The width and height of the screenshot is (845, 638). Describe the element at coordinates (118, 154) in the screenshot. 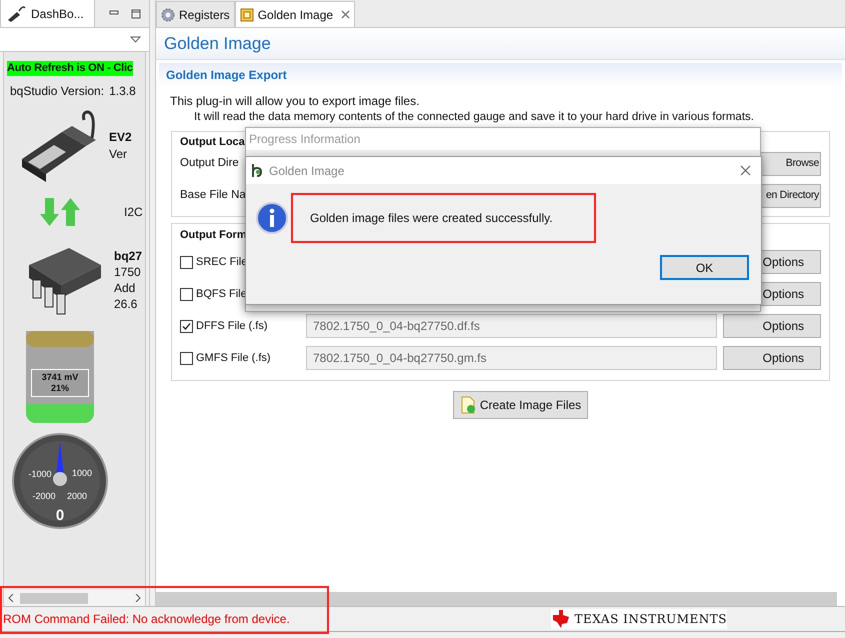

I see `adapter-text: Ver` at that location.